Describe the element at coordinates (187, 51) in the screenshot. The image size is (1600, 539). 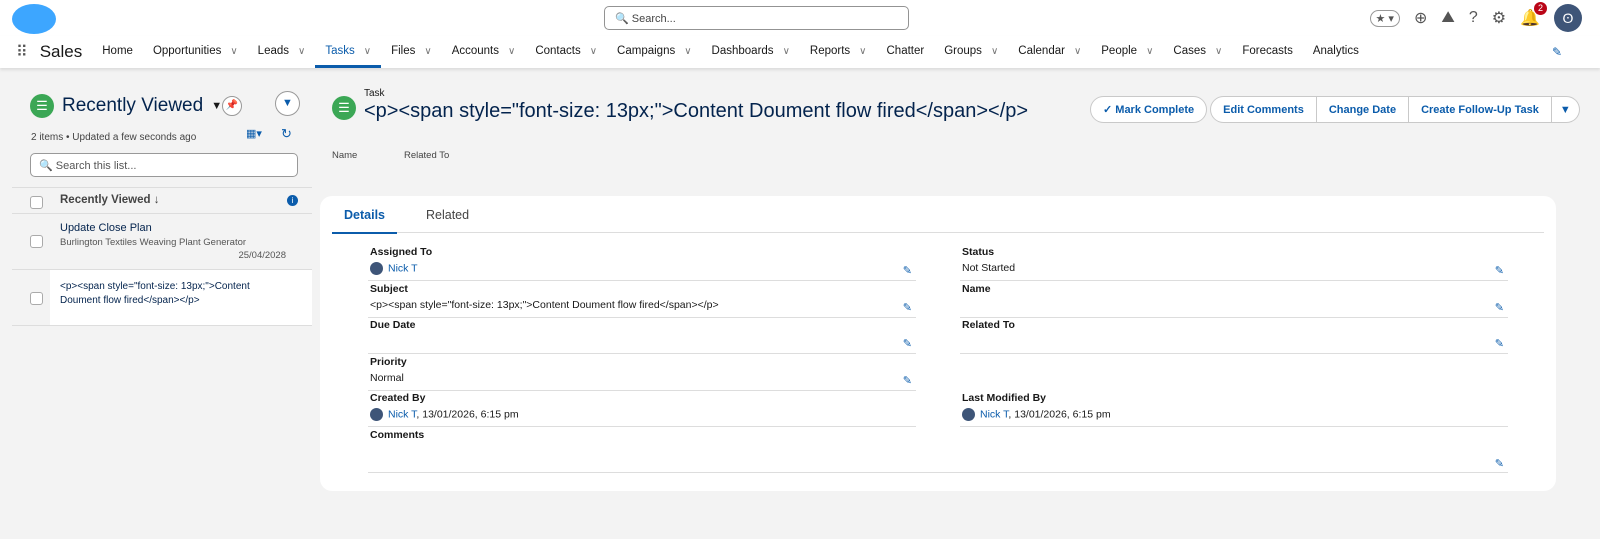
I see `nav-item-label: Opportunities` at that location.